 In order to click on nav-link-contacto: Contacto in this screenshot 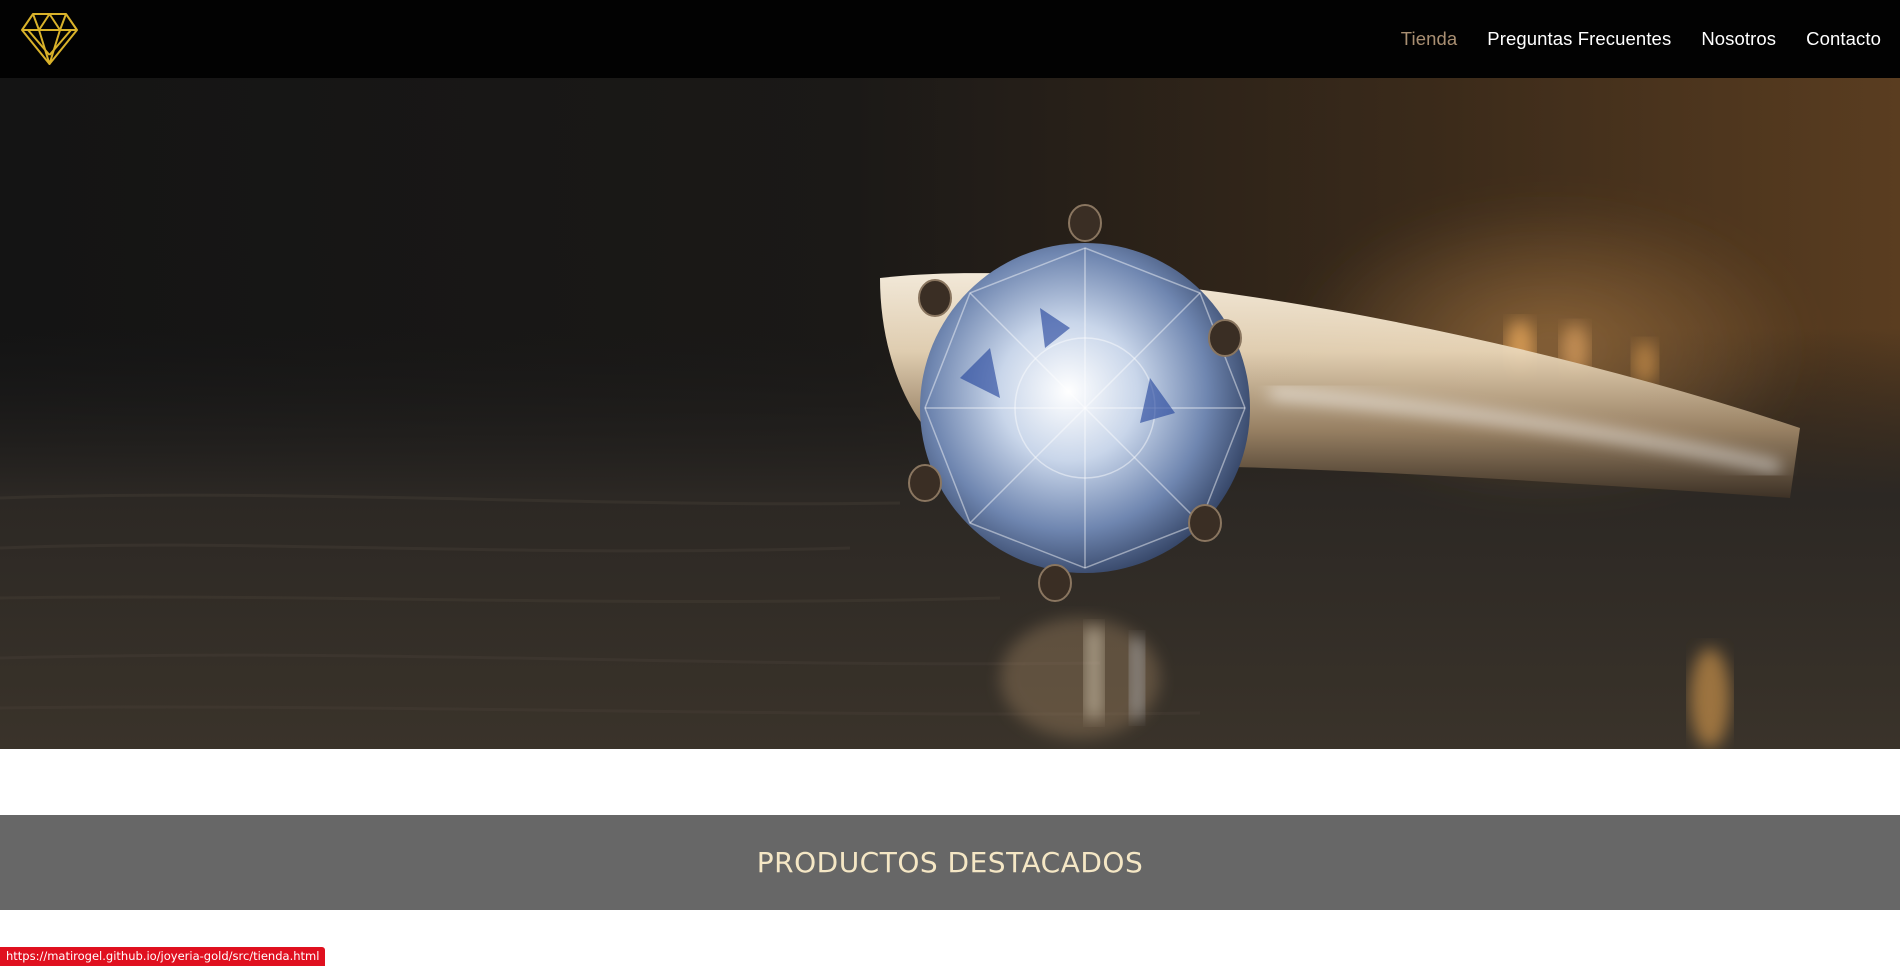, I will do `click(1843, 39)`.